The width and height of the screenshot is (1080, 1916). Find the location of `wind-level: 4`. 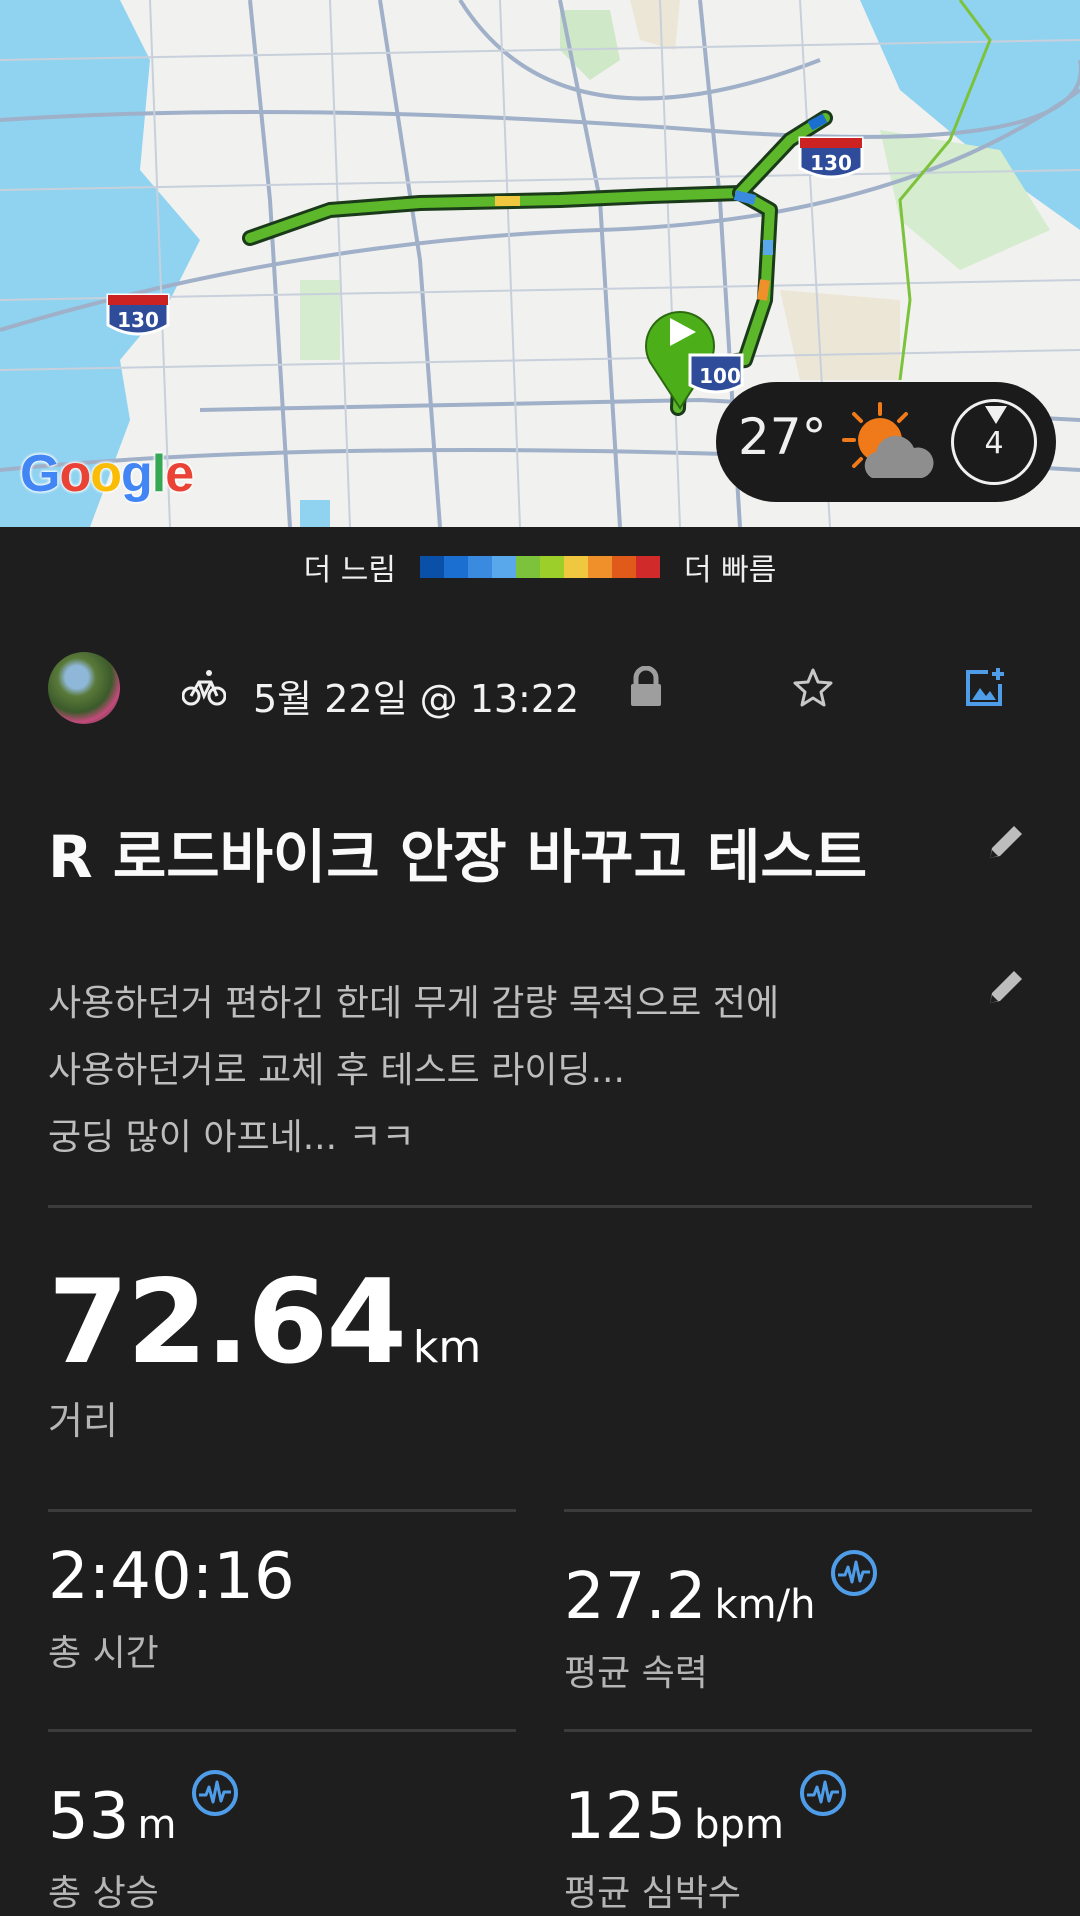

wind-level: 4 is located at coordinates (994, 443).